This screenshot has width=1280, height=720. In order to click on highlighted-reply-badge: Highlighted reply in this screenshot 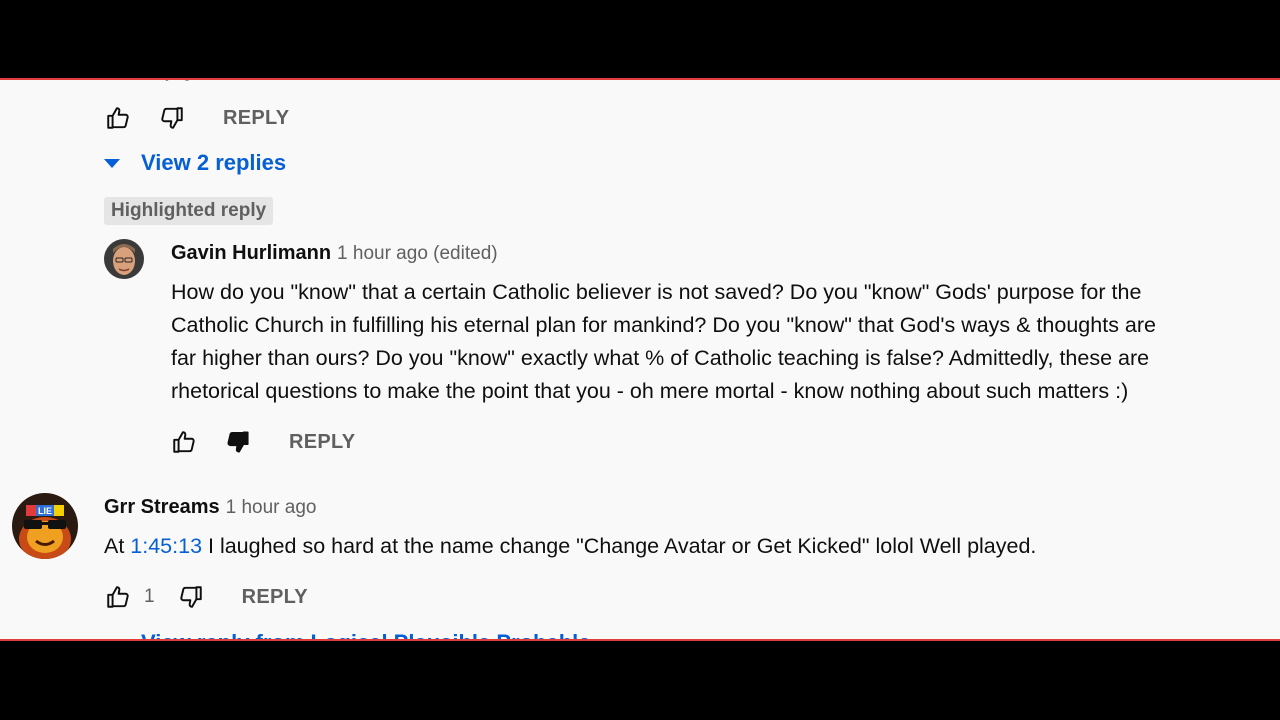, I will do `click(189, 211)`.